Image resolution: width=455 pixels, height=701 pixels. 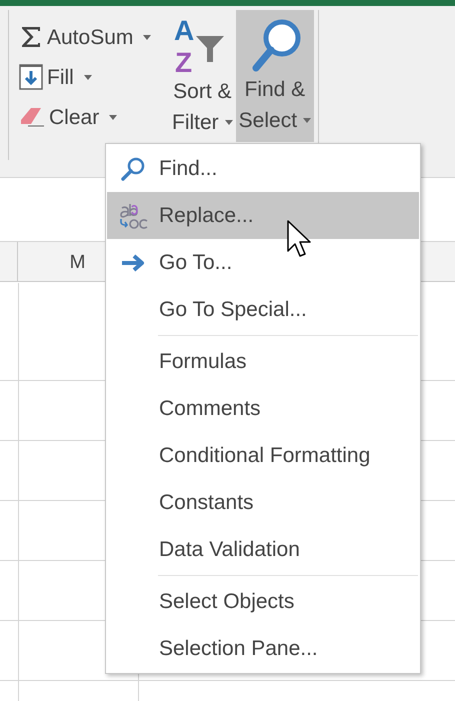 I want to click on sigma-icon, so click(x=31, y=37).